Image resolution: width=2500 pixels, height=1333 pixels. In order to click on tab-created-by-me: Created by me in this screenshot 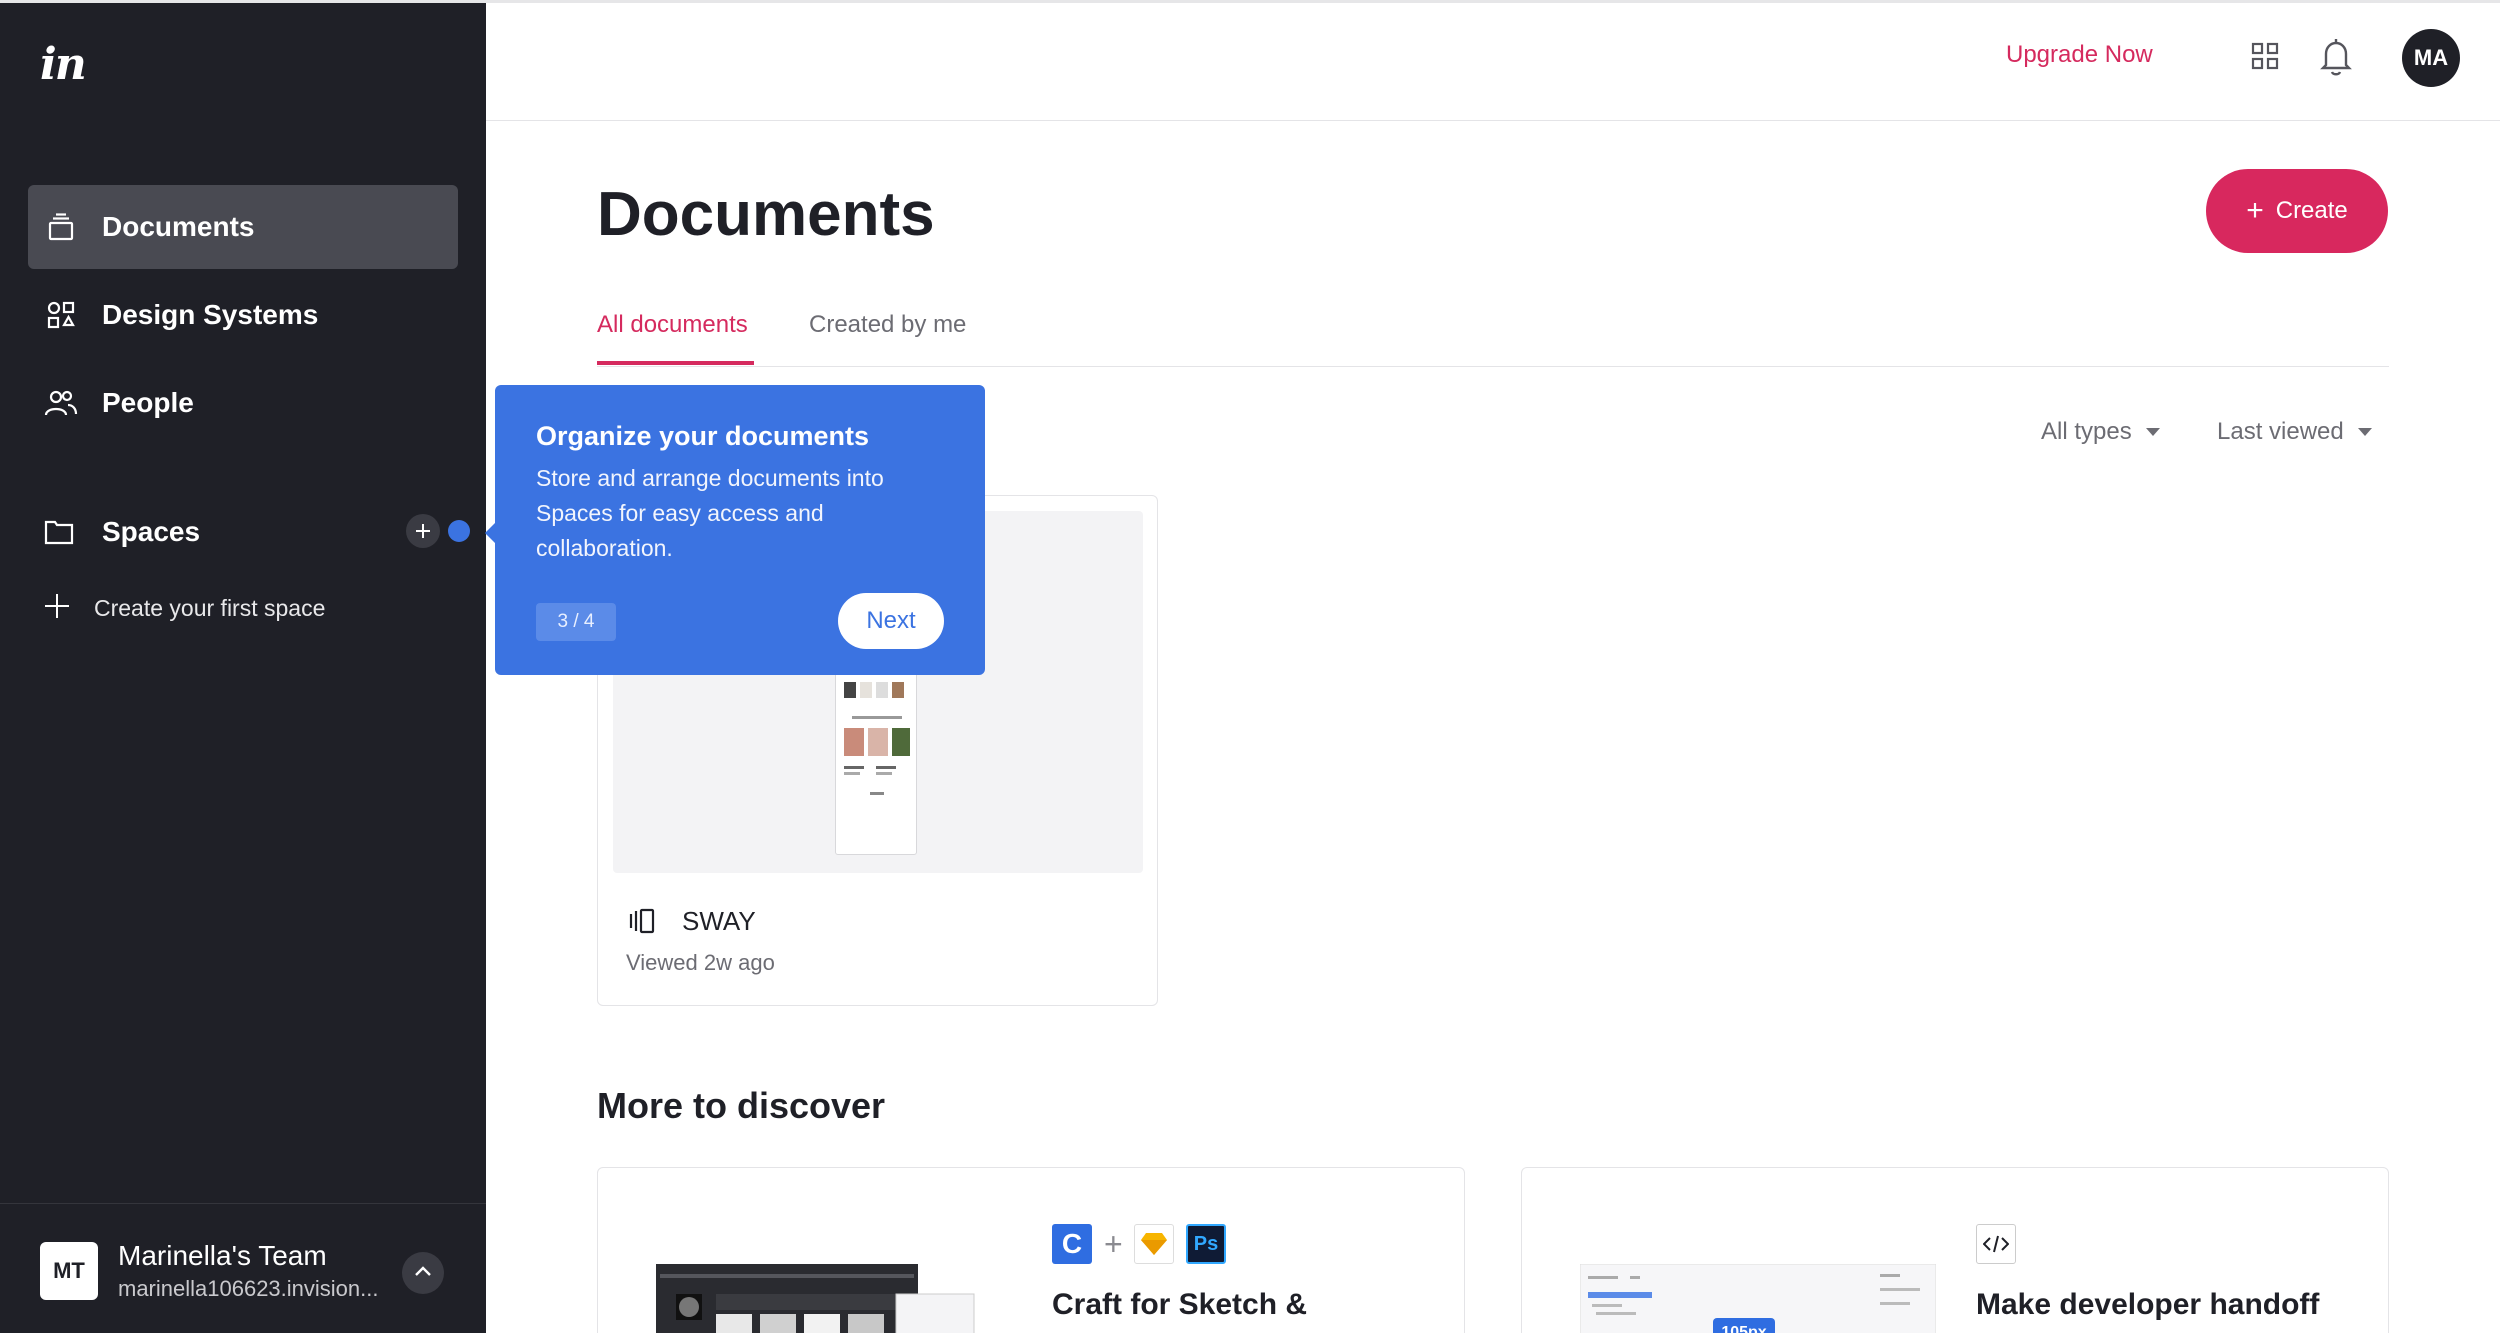, I will do `click(887, 325)`.